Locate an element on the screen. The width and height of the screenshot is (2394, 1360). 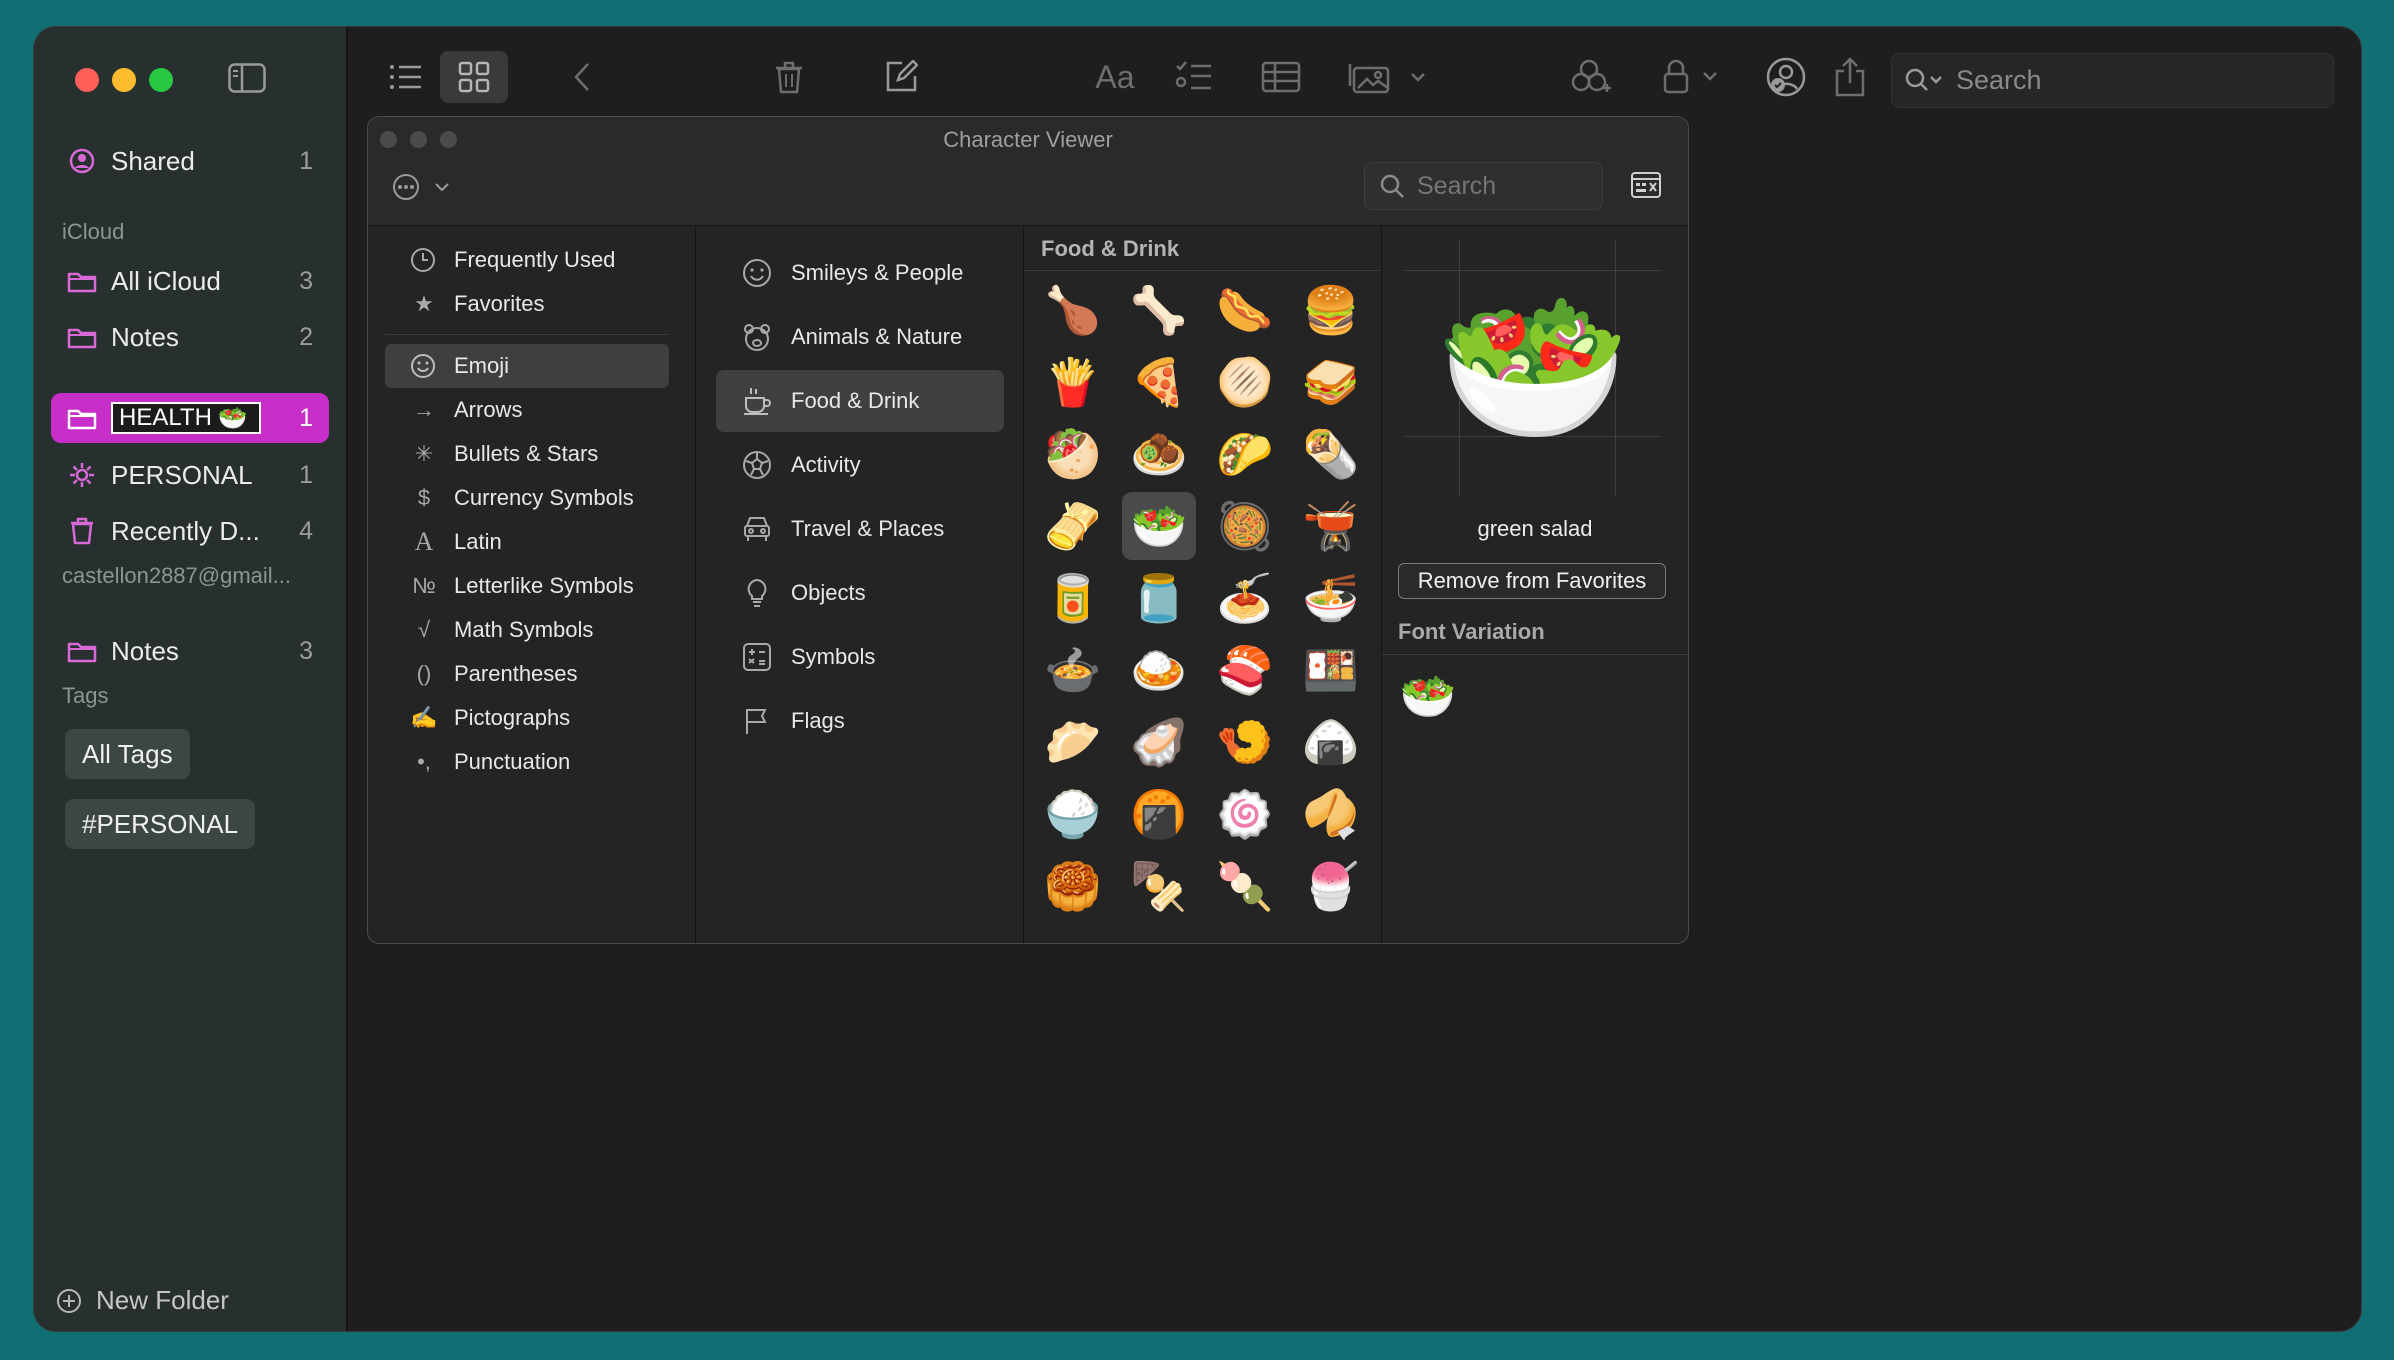
lock-icon is located at coordinates (1692, 77).